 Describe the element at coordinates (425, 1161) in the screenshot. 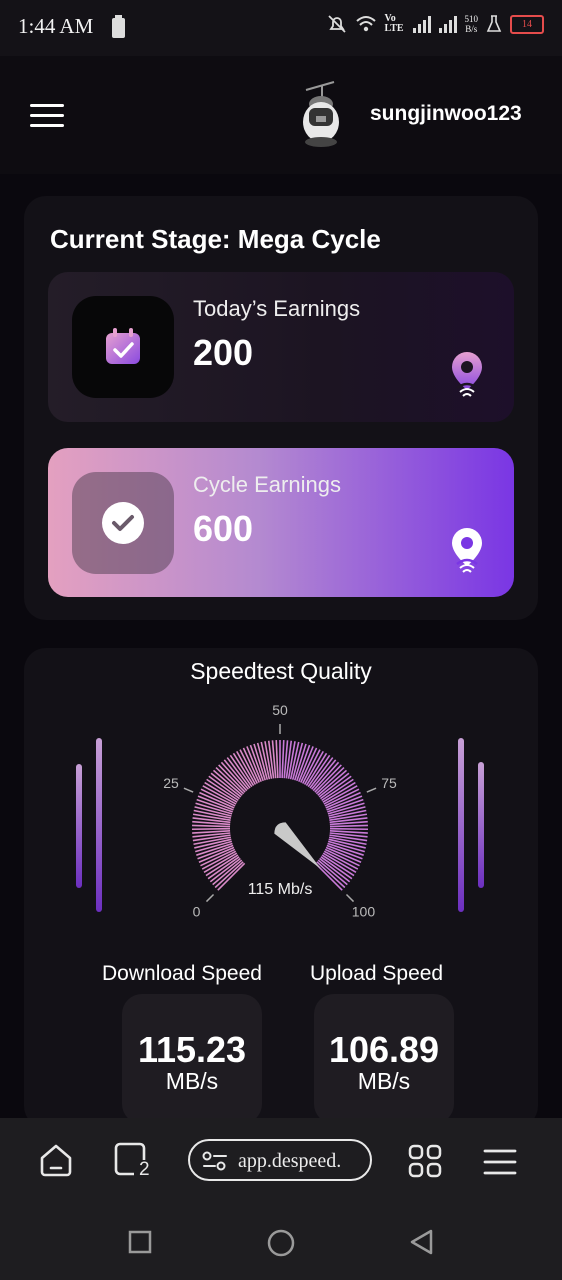

I see `grid-icon` at that location.